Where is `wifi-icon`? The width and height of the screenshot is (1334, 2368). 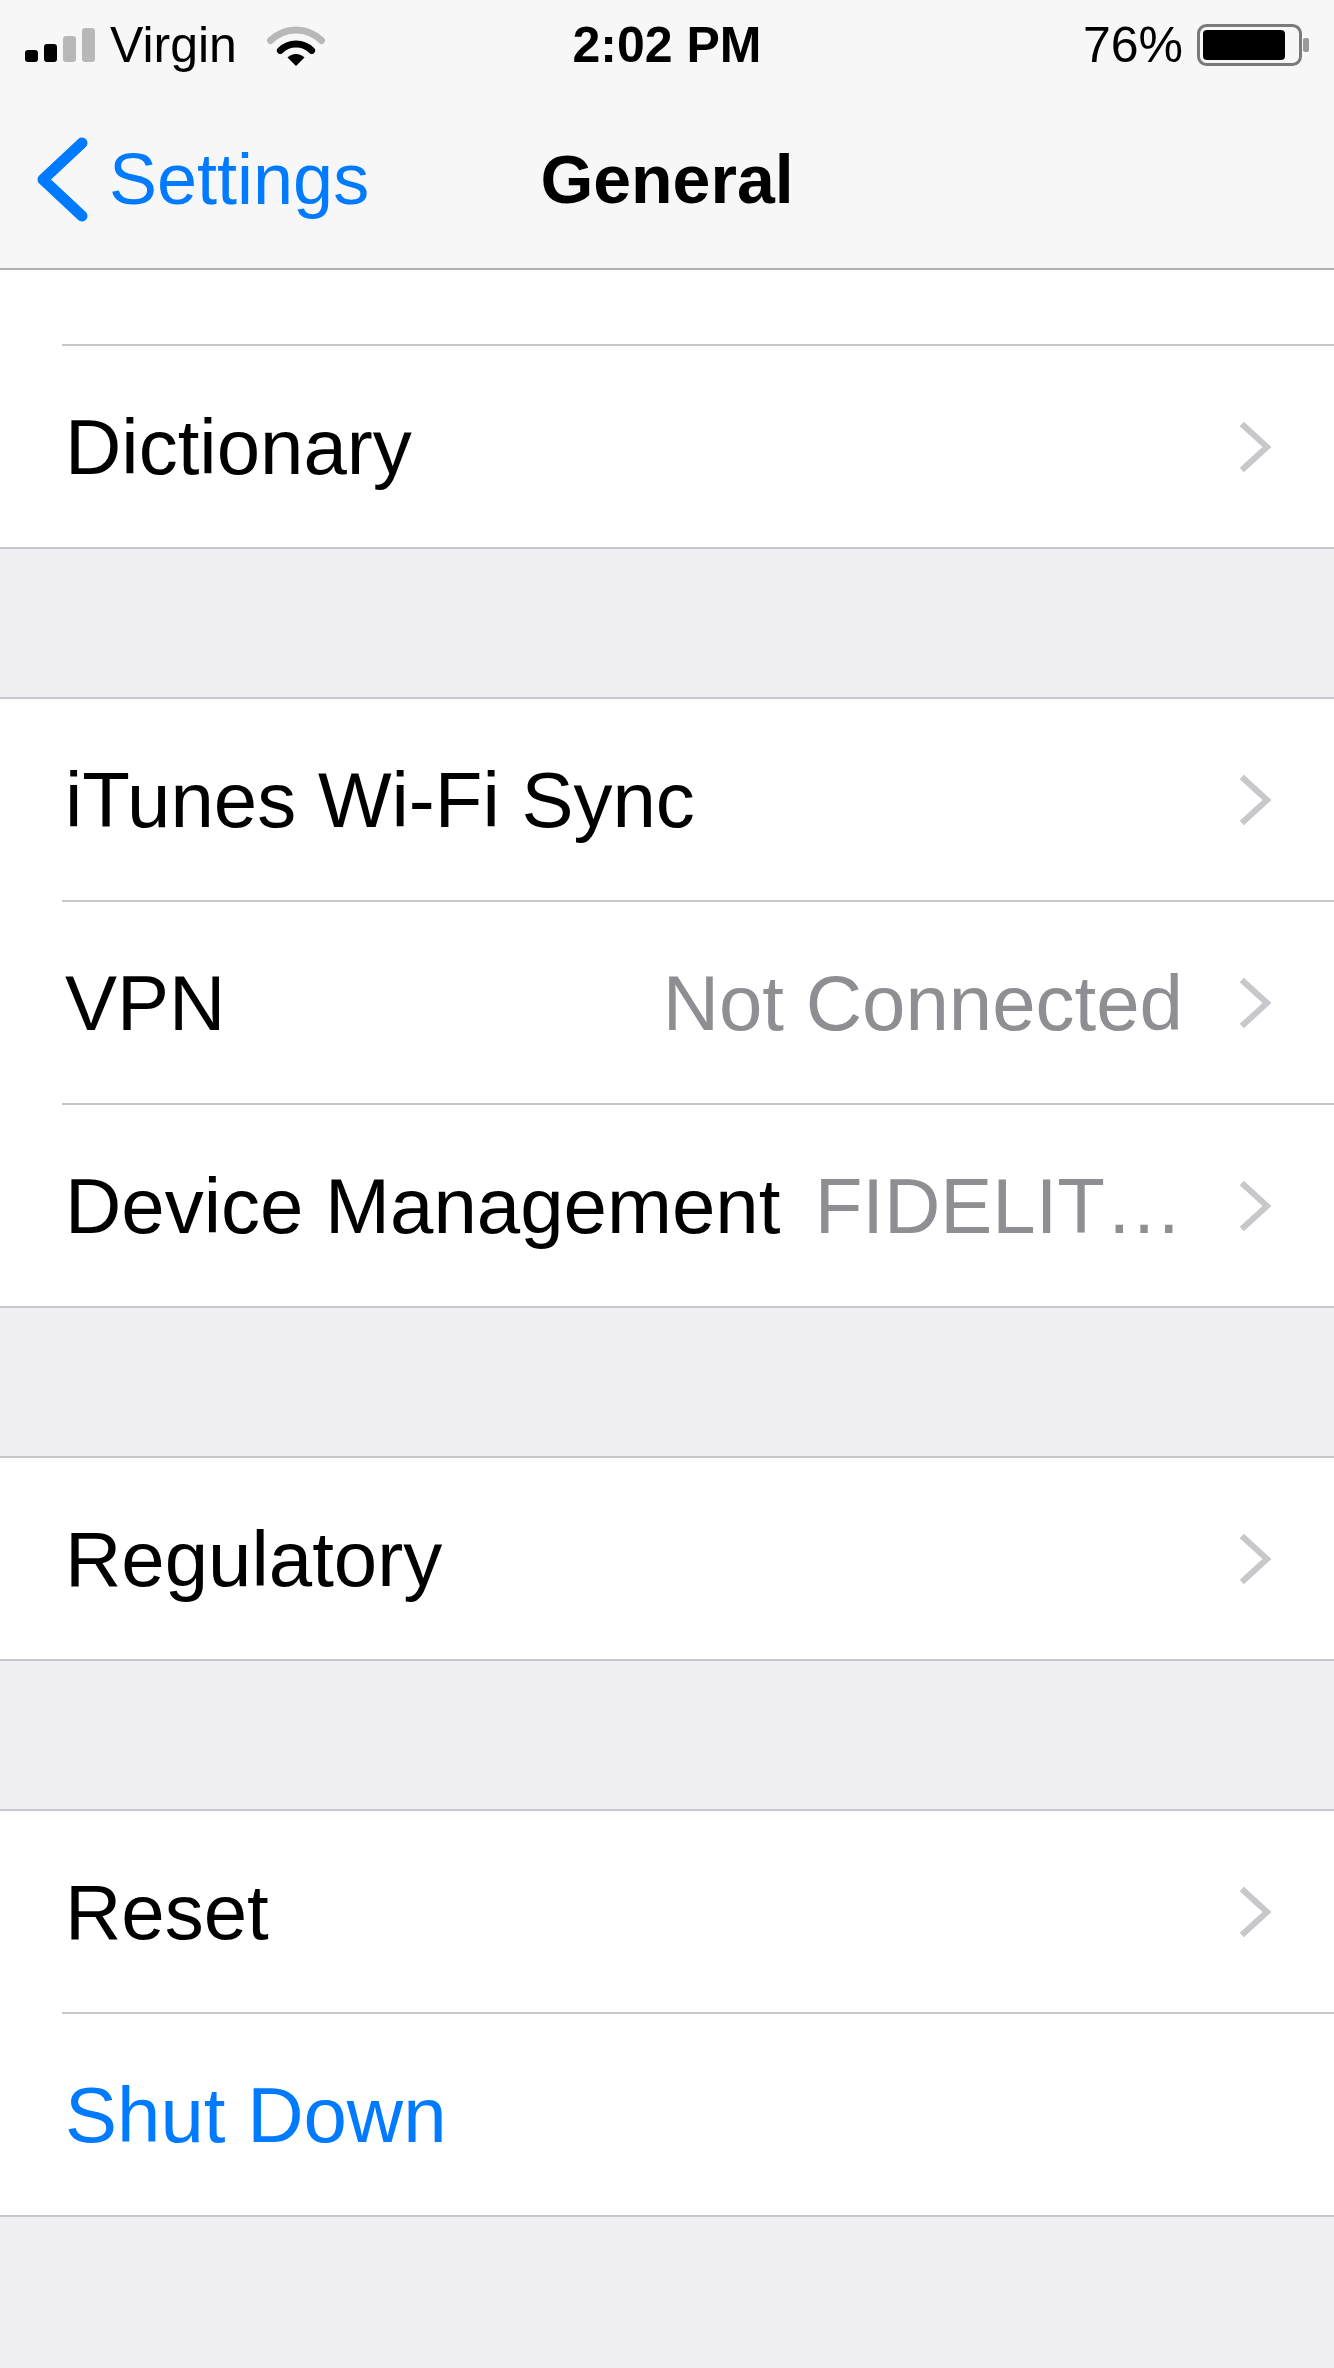 wifi-icon is located at coordinates (295, 45).